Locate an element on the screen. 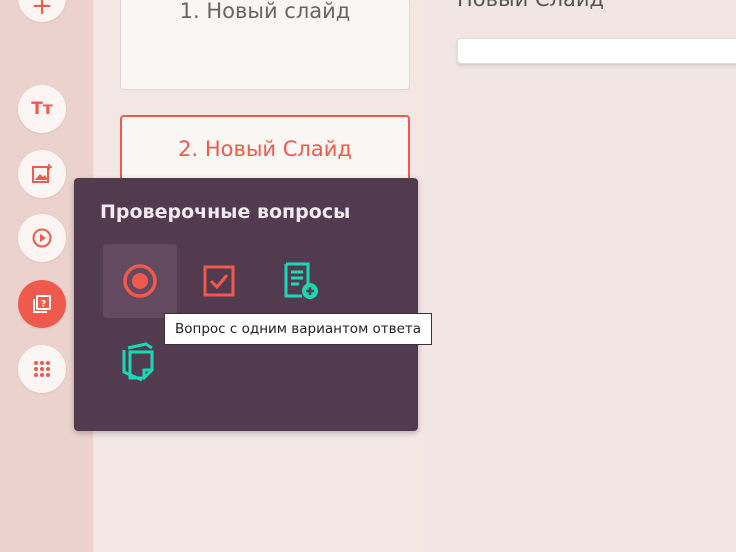  tooltip: Вопрос с одним вариантом ответа is located at coordinates (298, 329).